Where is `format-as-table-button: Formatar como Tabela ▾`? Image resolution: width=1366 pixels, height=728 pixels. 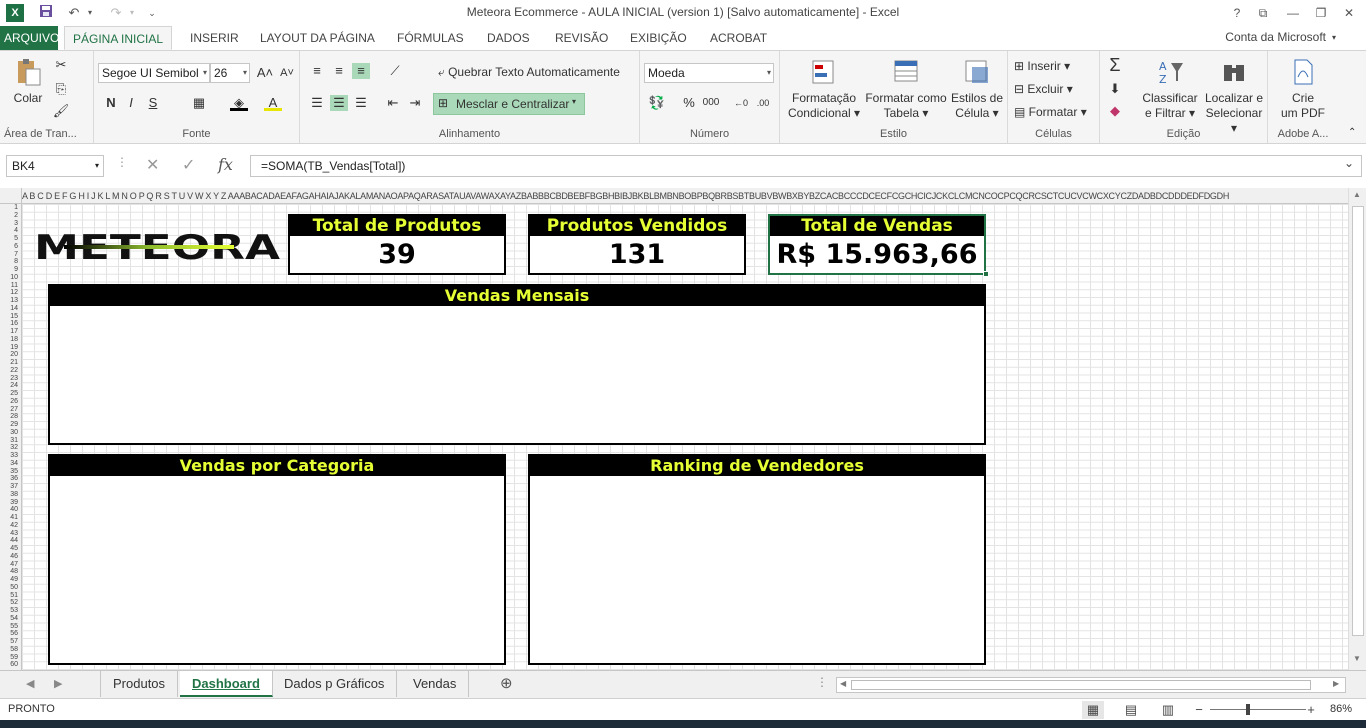 format-as-table-button: Formatar como Tabela ▾ is located at coordinates (906, 89).